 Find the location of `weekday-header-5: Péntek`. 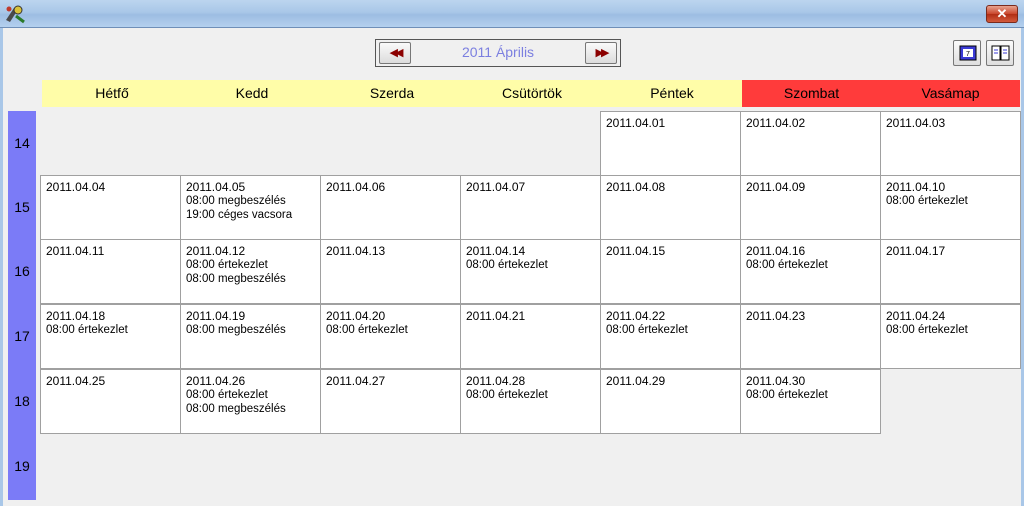

weekday-header-5: Péntek is located at coordinates (672, 93).